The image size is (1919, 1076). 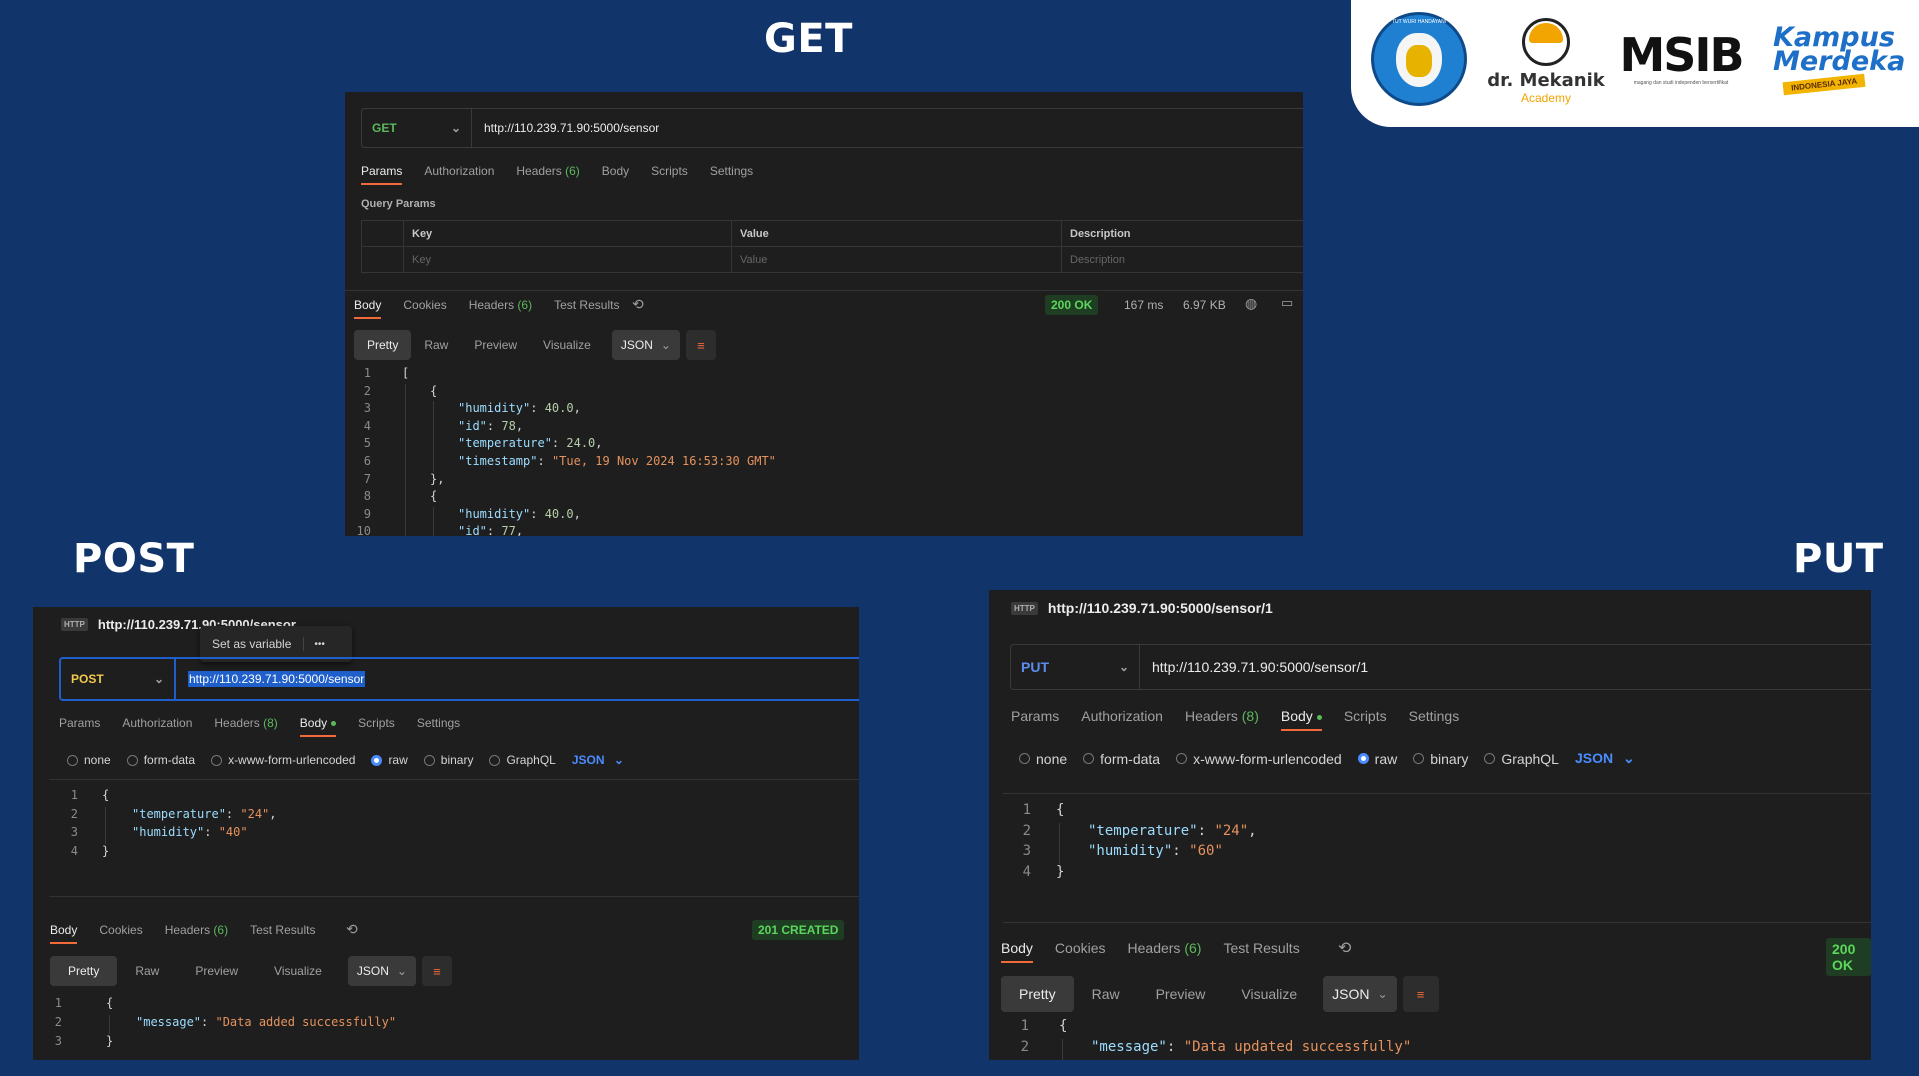 What do you see at coordinates (824, 392) in the screenshot?
I see `code-line: 2{` at bounding box center [824, 392].